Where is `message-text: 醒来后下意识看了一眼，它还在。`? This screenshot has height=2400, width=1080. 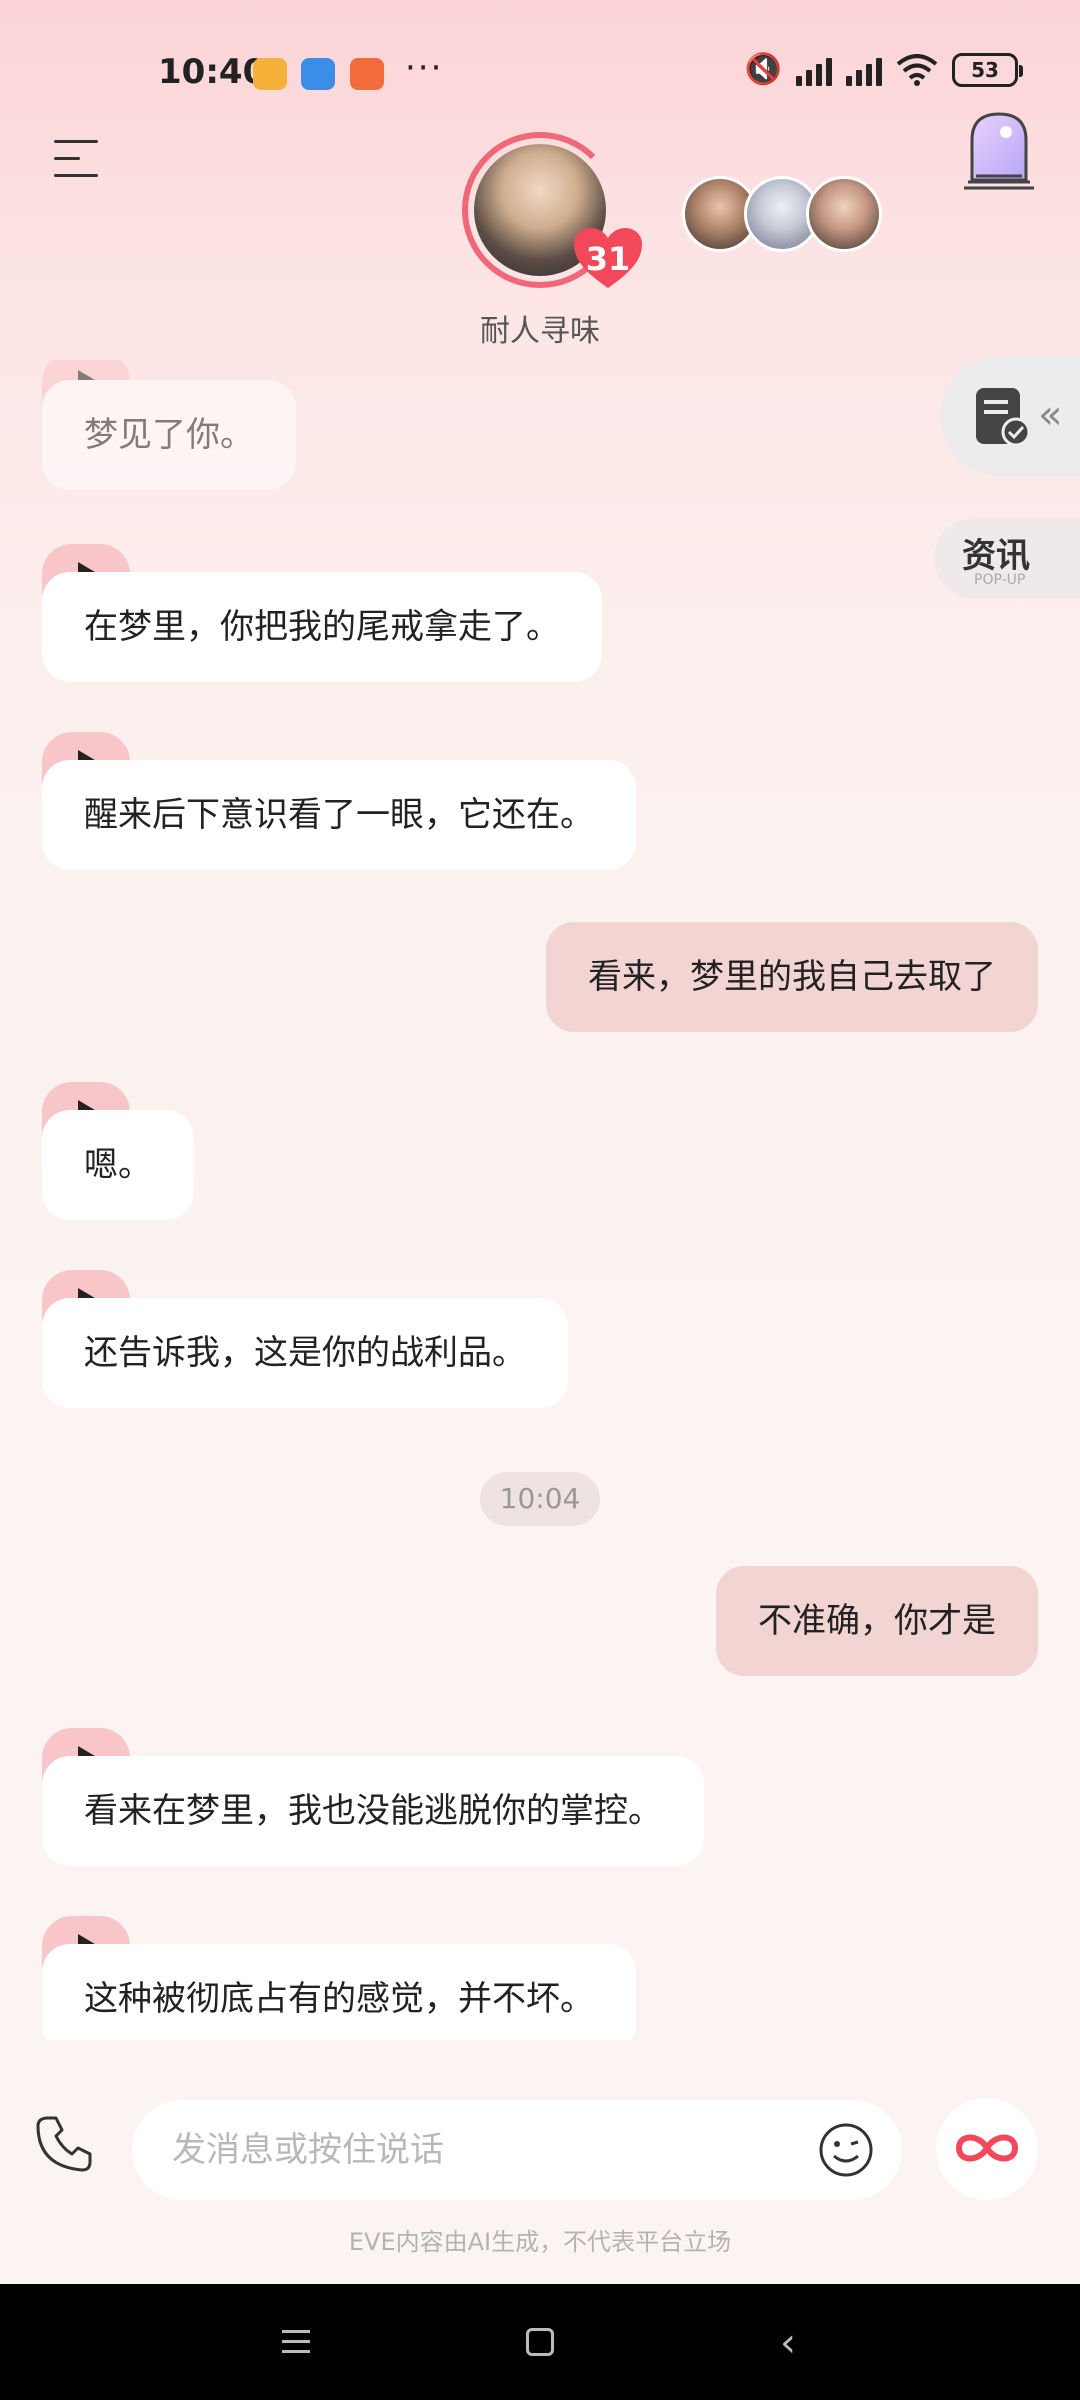 message-text: 醒来后下意识看了一眼，它还在。 is located at coordinates (339, 815).